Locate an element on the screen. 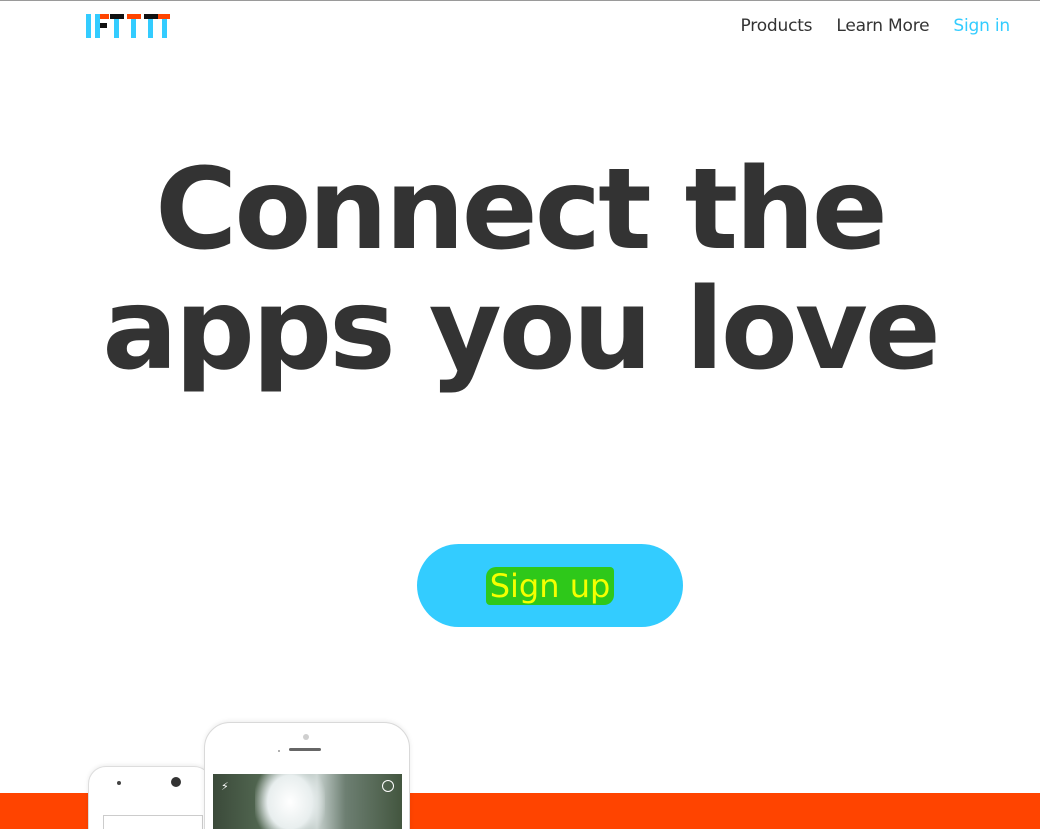 This screenshot has width=1040, height=829. android-phone-illustration is located at coordinates (150, 797).